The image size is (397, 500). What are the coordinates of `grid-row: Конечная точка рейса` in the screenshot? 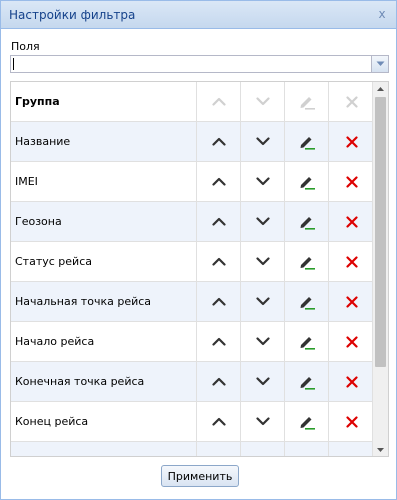 It's located at (192, 382).